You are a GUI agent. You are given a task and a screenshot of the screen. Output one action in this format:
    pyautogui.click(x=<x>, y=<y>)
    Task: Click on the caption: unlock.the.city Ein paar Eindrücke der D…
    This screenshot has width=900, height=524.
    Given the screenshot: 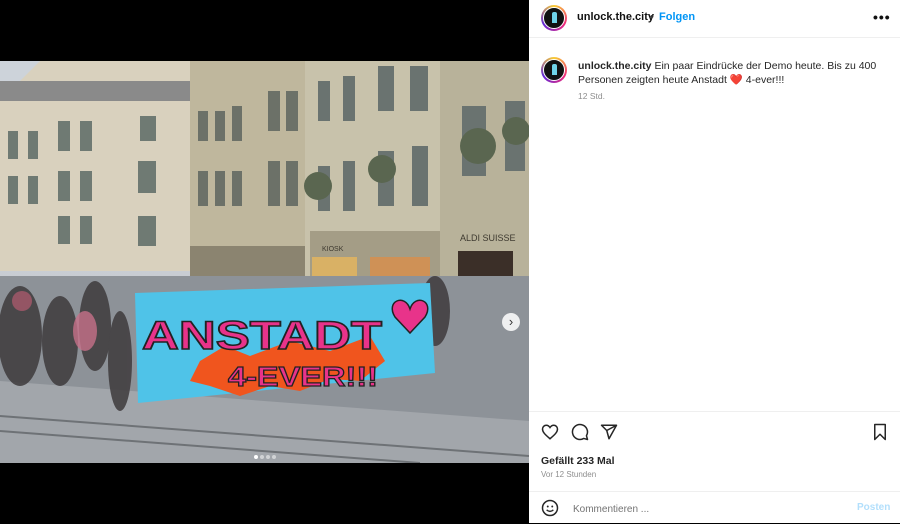 What is the action you would take?
    pyautogui.click(x=728, y=73)
    